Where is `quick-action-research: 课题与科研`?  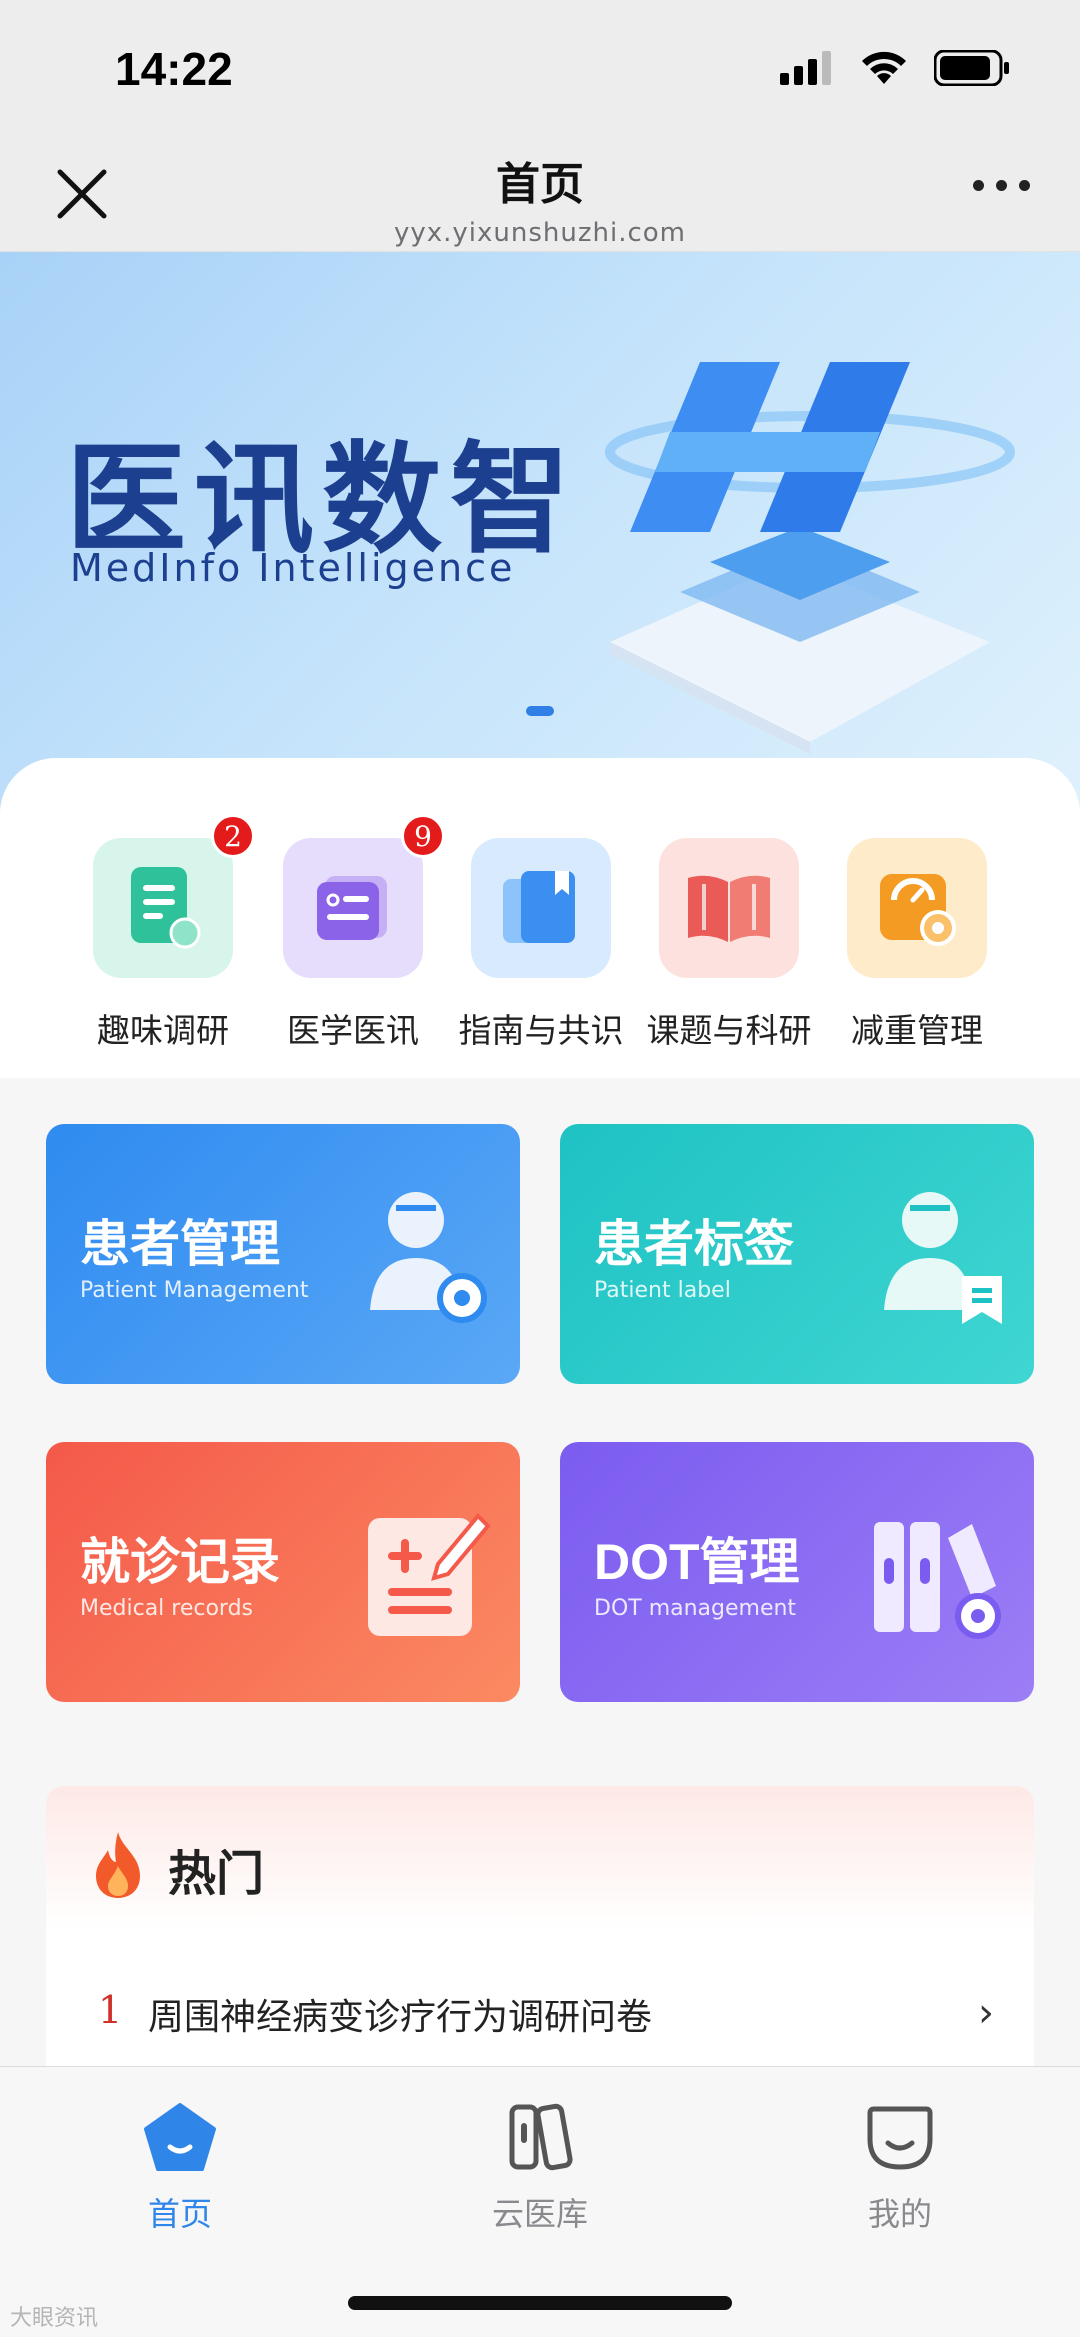
quick-action-research: 课题与科研 is located at coordinates (729, 945).